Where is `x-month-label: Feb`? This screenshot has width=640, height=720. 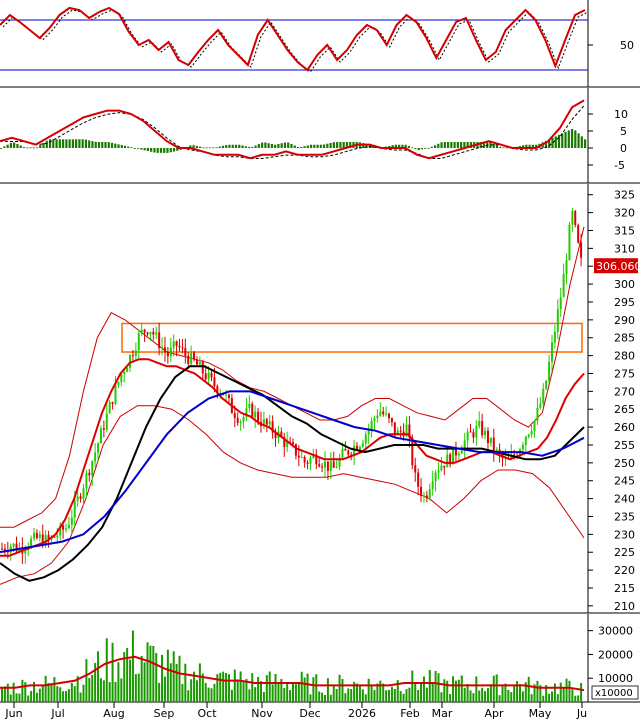
x-month-label: Feb is located at coordinates (409, 713).